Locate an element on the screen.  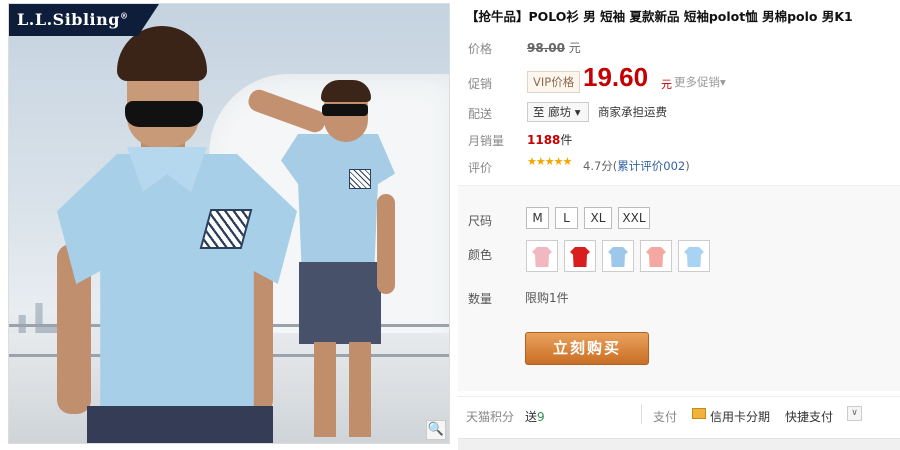
zoom-icon: 🔍 is located at coordinates (436, 430).